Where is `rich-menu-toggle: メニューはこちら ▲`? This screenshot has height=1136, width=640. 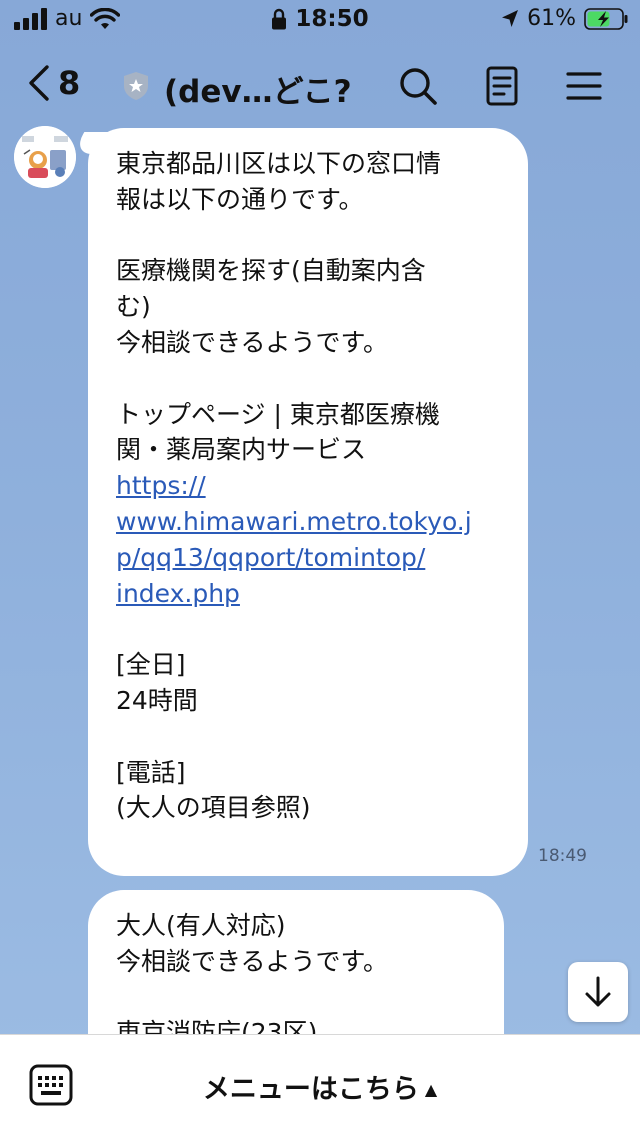 rich-menu-toggle: メニューはこちら ▲ is located at coordinates (320, 1086).